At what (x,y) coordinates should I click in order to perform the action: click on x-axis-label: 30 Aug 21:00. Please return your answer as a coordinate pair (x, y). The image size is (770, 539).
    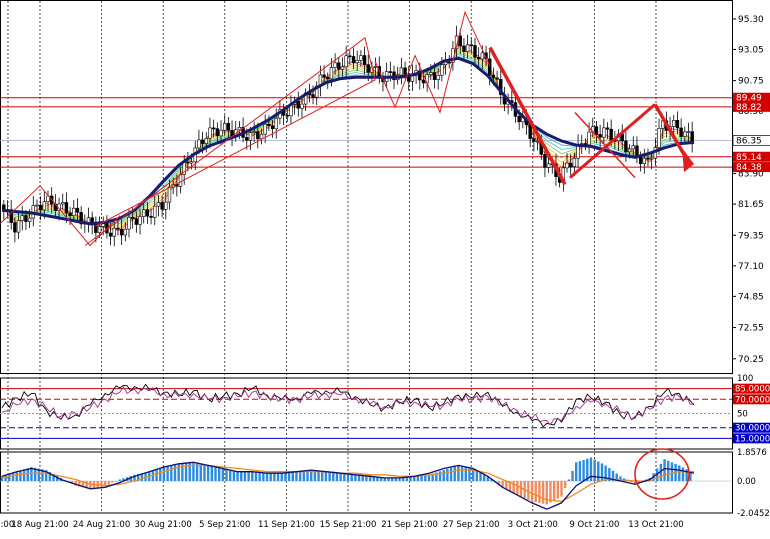
    Looking at the image, I should click on (163, 525).